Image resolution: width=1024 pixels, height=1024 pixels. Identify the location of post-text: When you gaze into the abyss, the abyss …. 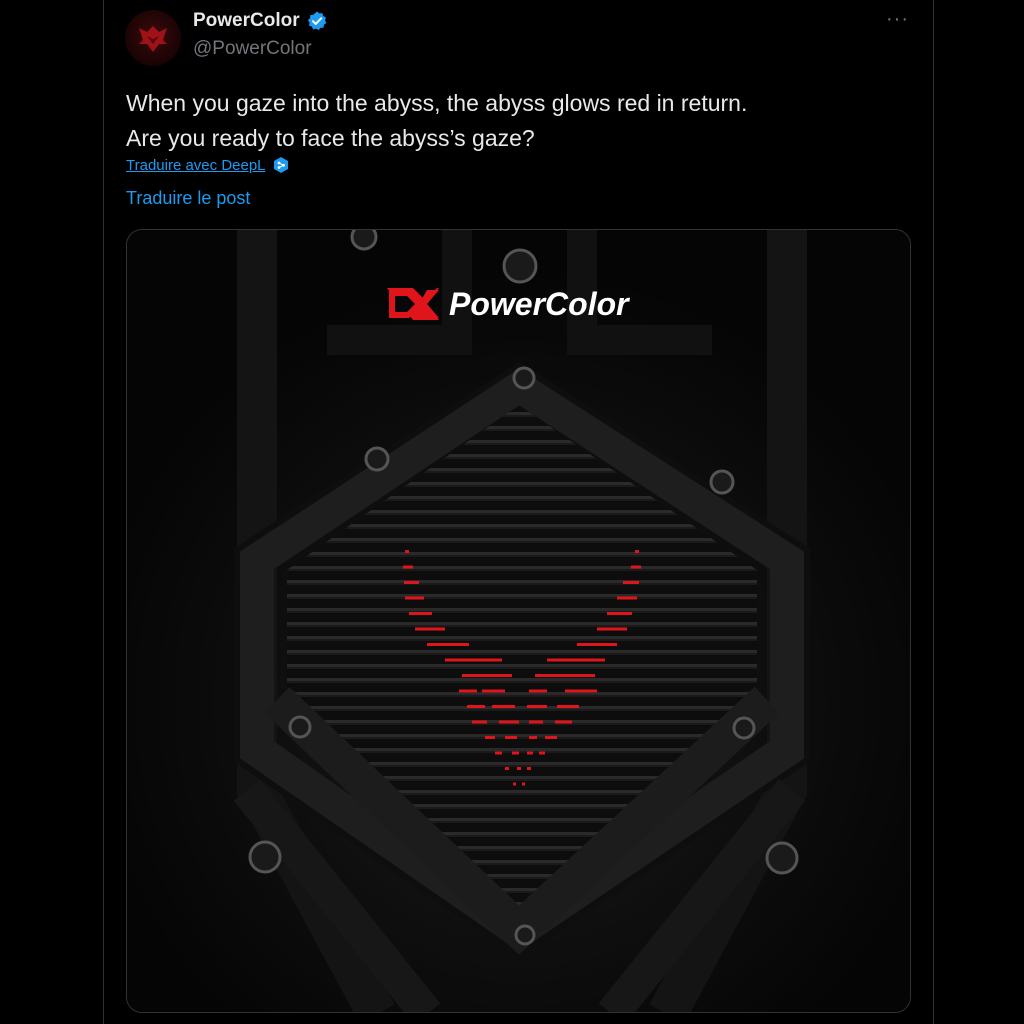
(516, 121).